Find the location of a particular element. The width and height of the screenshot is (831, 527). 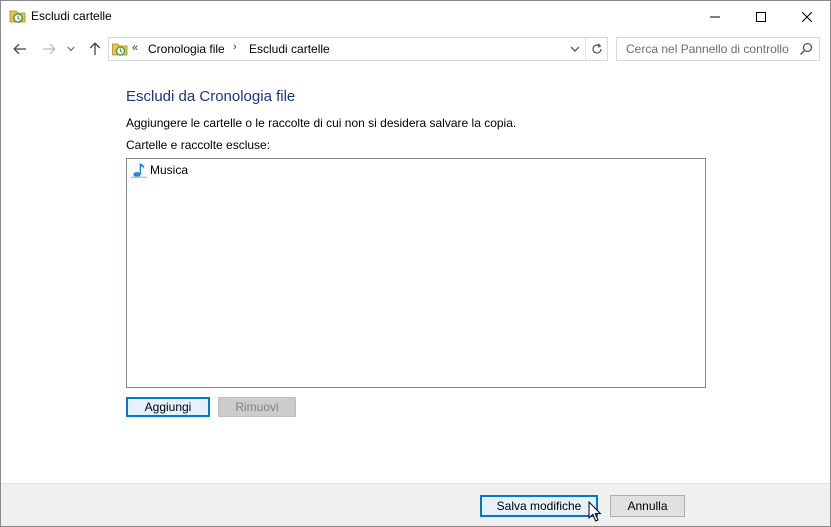

address-overflow: « is located at coordinates (135, 48).